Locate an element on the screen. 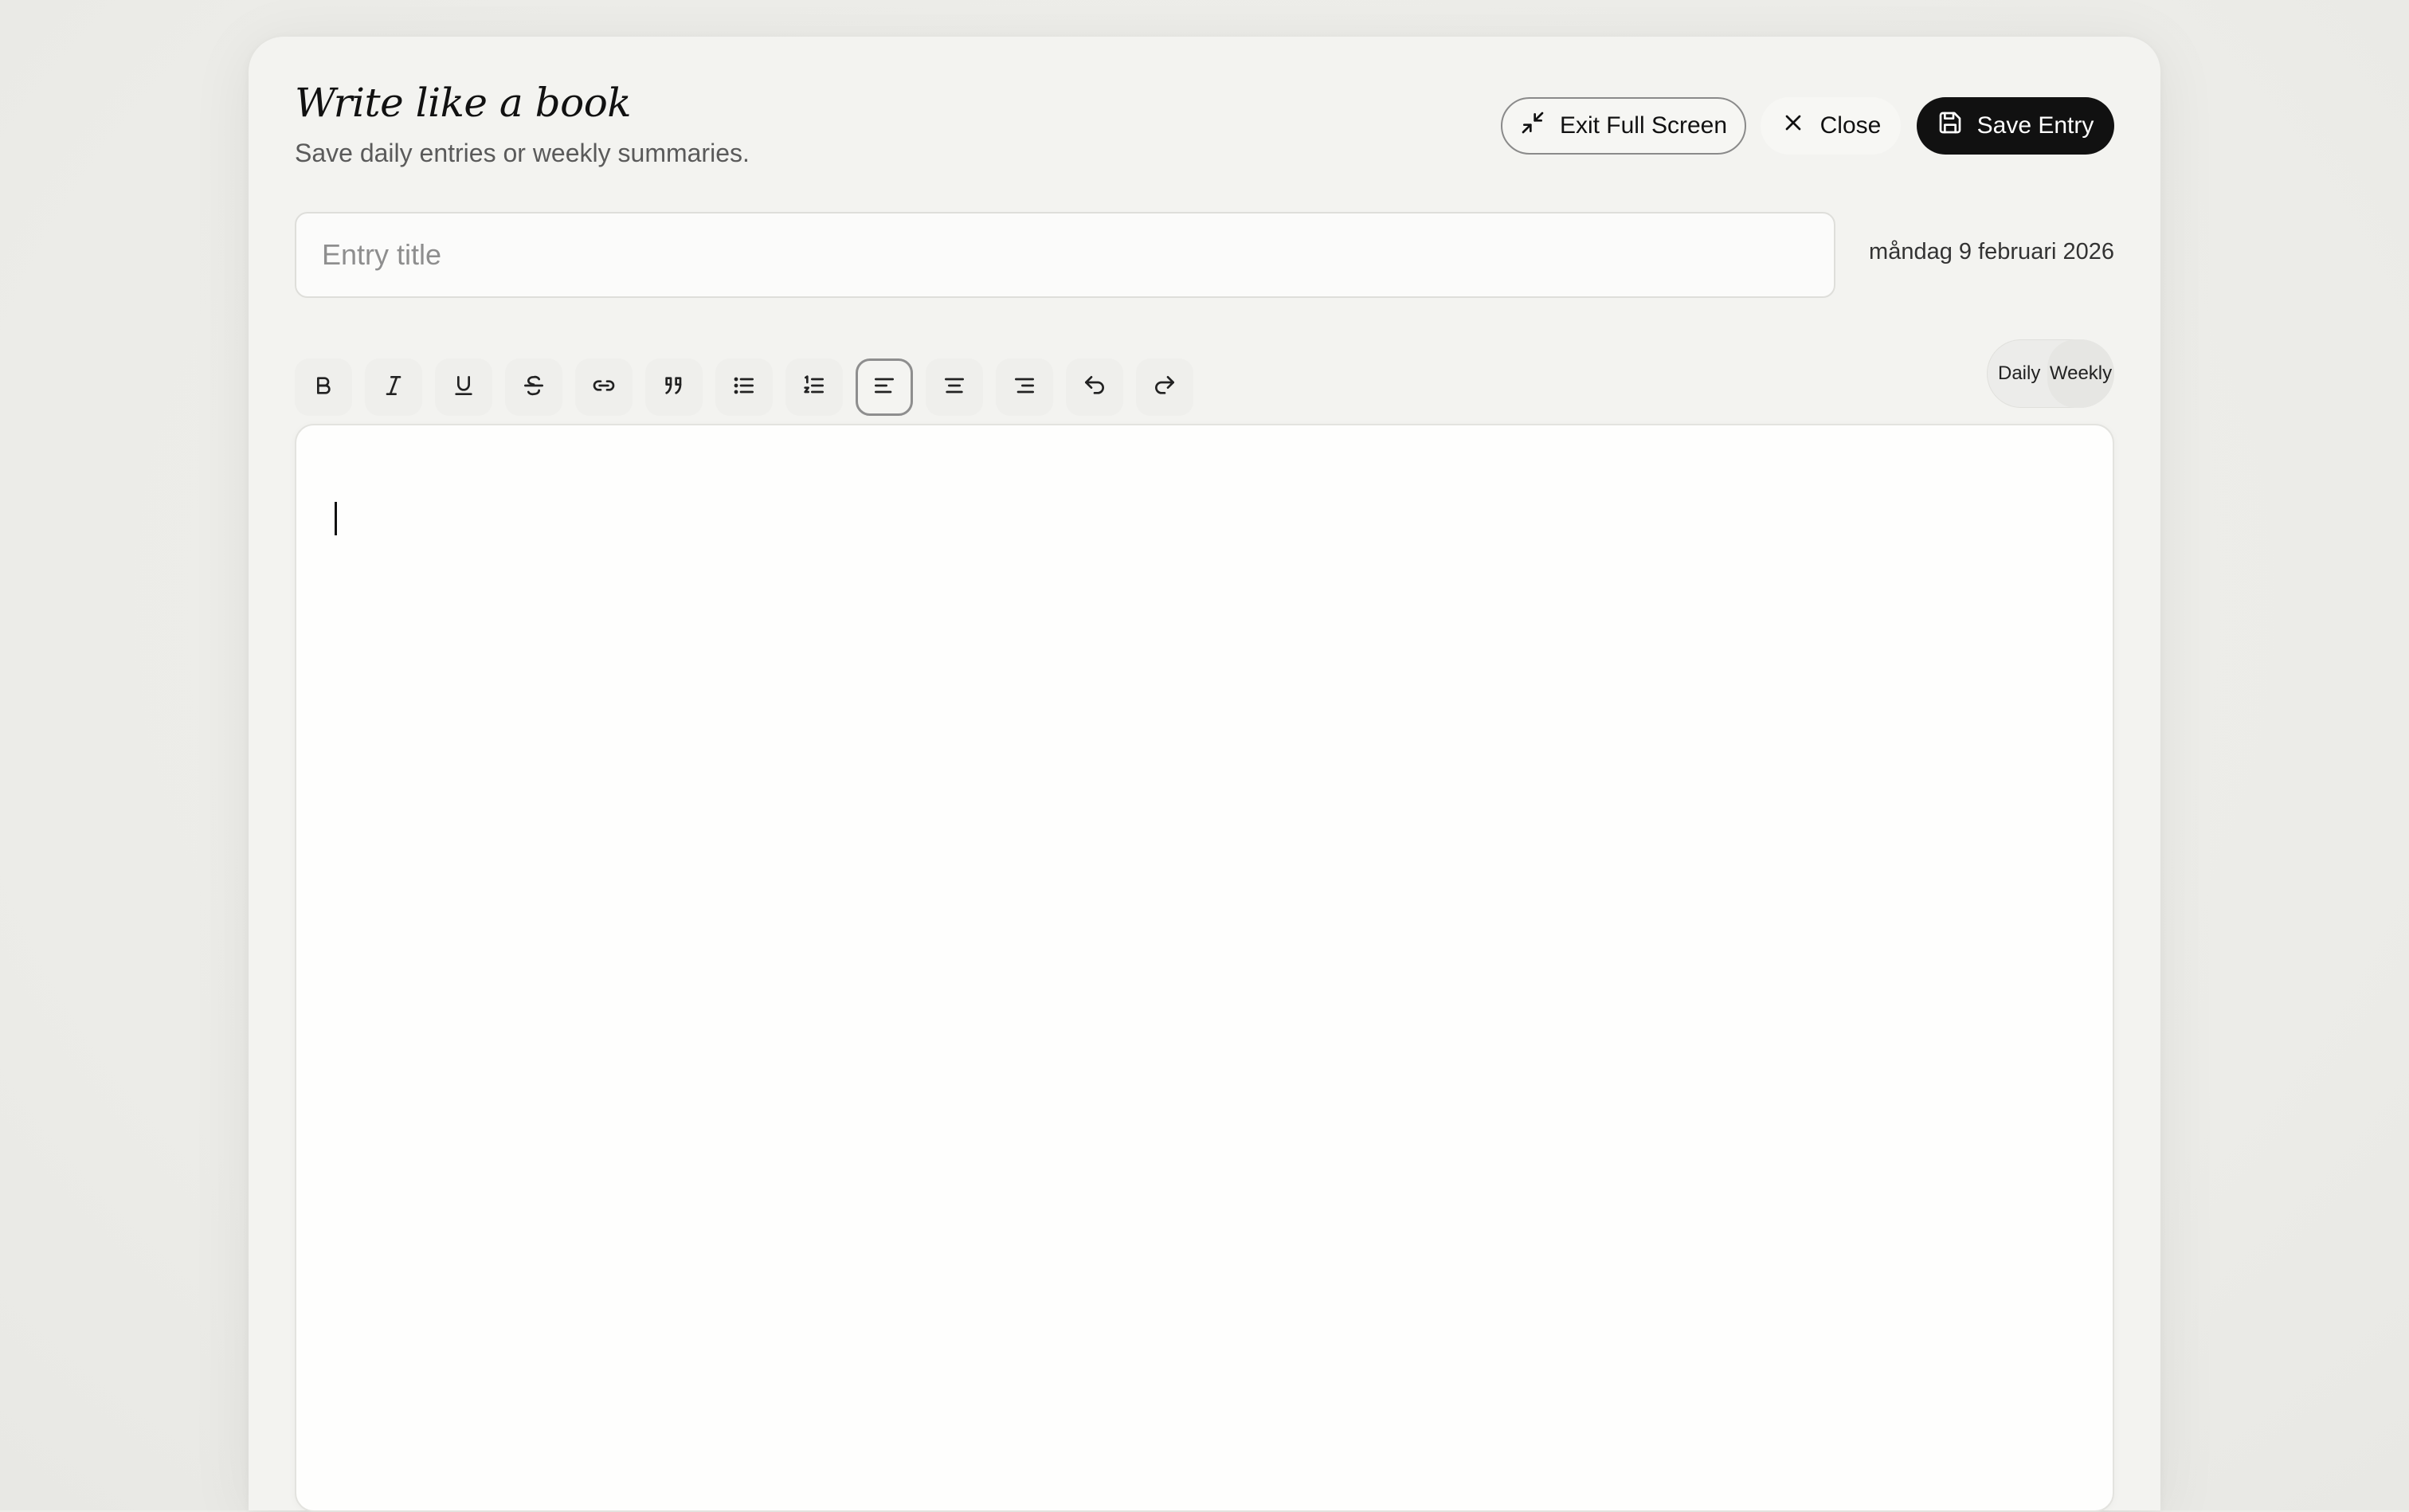 This screenshot has height=1512, width=2409. text-caret is located at coordinates (336, 518).